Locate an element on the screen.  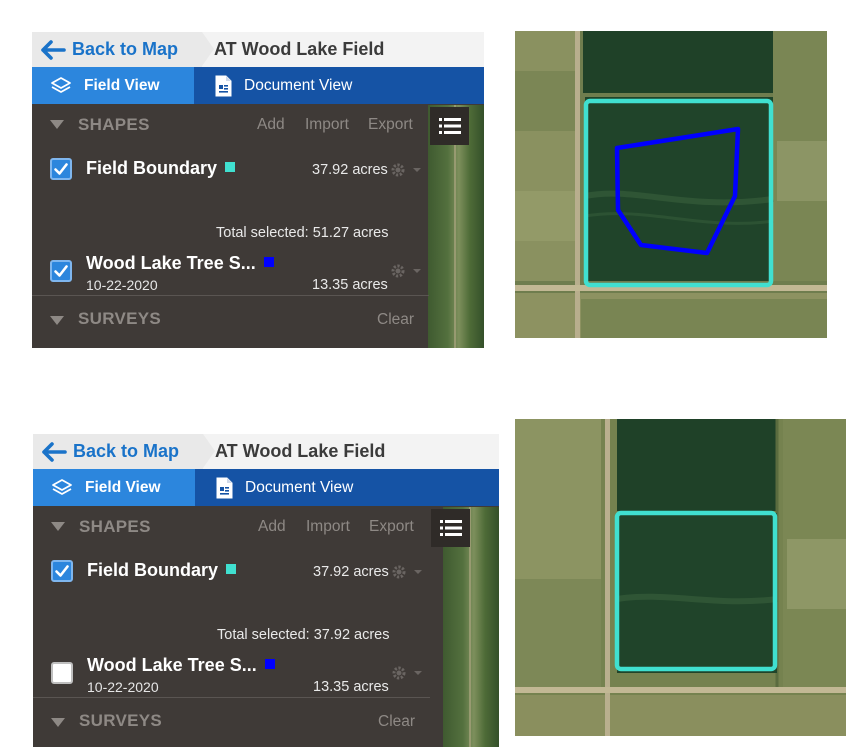
total-selected: Total selected: 51.27 acres is located at coordinates (302, 233).